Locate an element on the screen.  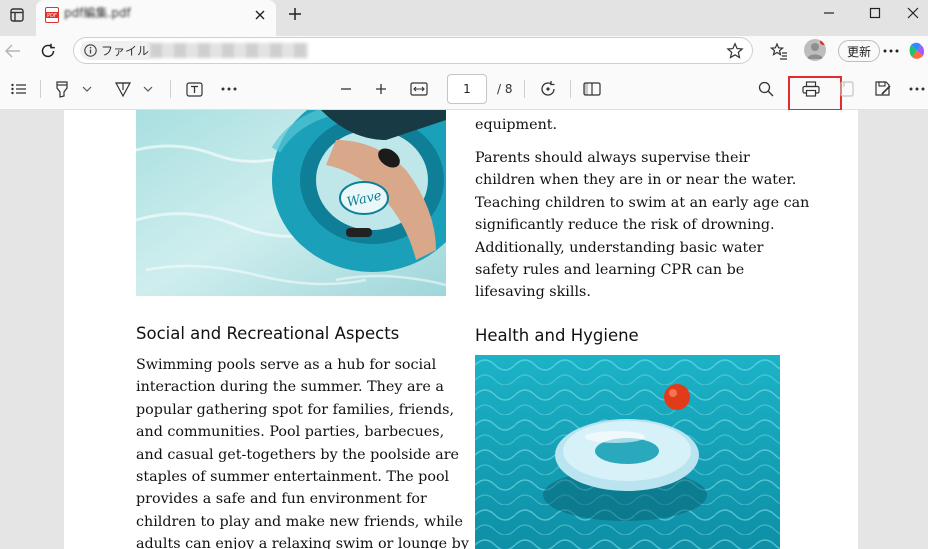
section-heading-social: Social and Recreational Aspects is located at coordinates (268, 333).